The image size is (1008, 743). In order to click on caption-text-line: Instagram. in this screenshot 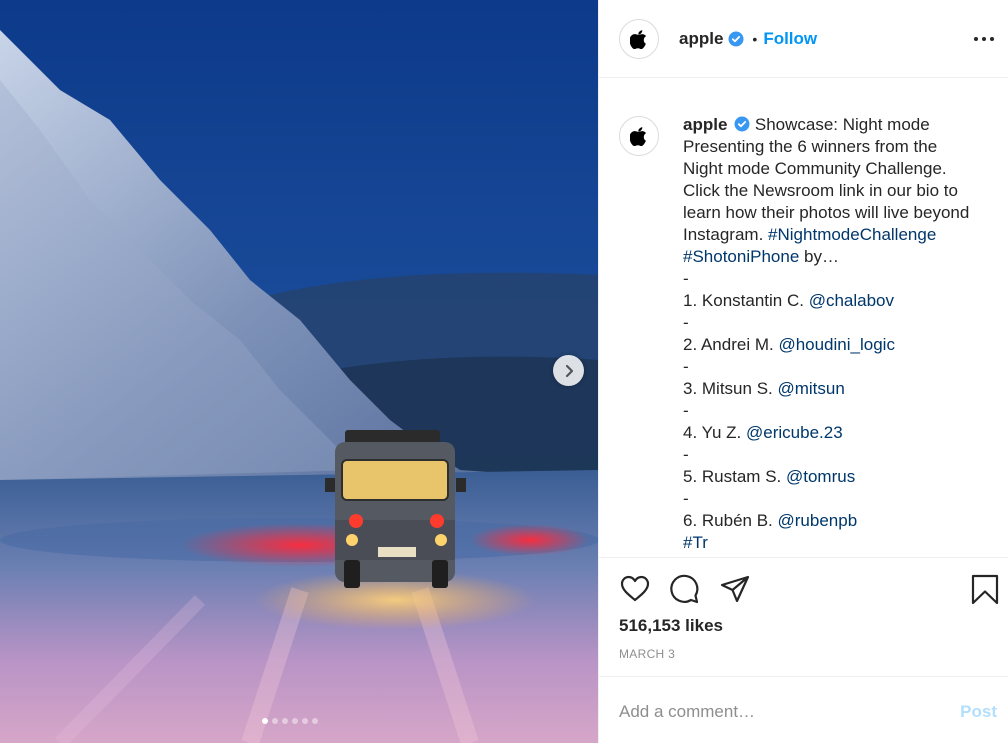, I will do `click(723, 234)`.